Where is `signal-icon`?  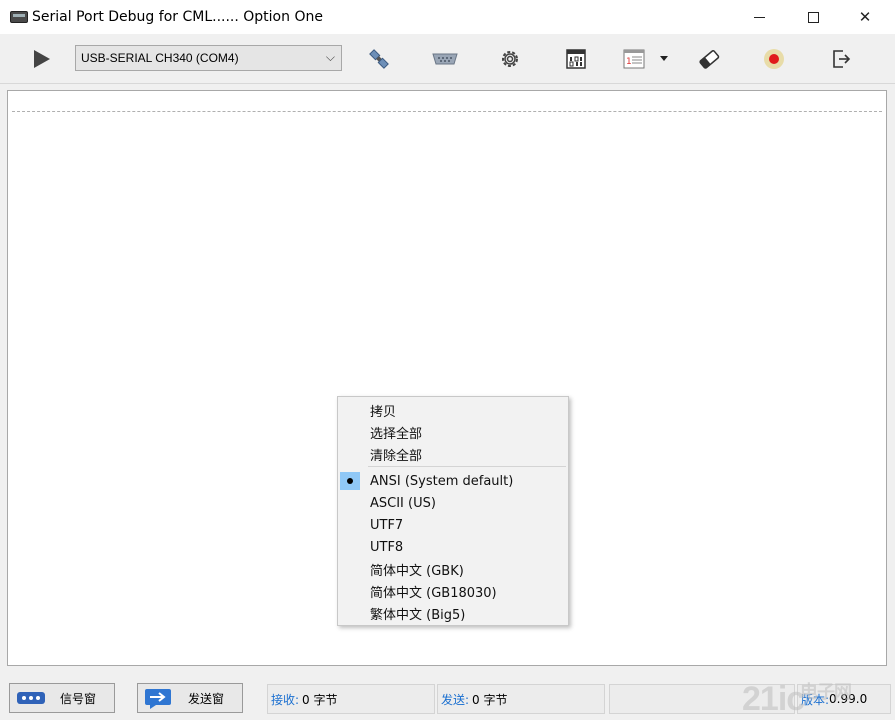 signal-icon is located at coordinates (31, 698).